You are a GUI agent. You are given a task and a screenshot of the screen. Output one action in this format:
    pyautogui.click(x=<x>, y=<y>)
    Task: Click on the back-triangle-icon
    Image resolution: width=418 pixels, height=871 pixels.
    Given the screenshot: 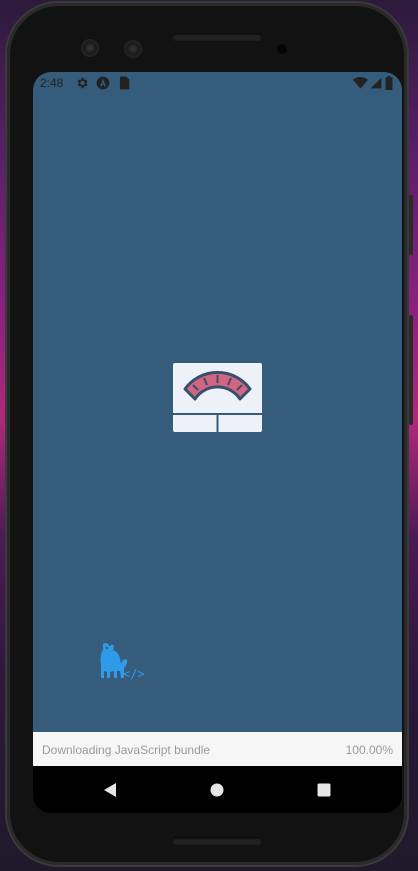 What is the action you would take?
    pyautogui.click(x=110, y=790)
    